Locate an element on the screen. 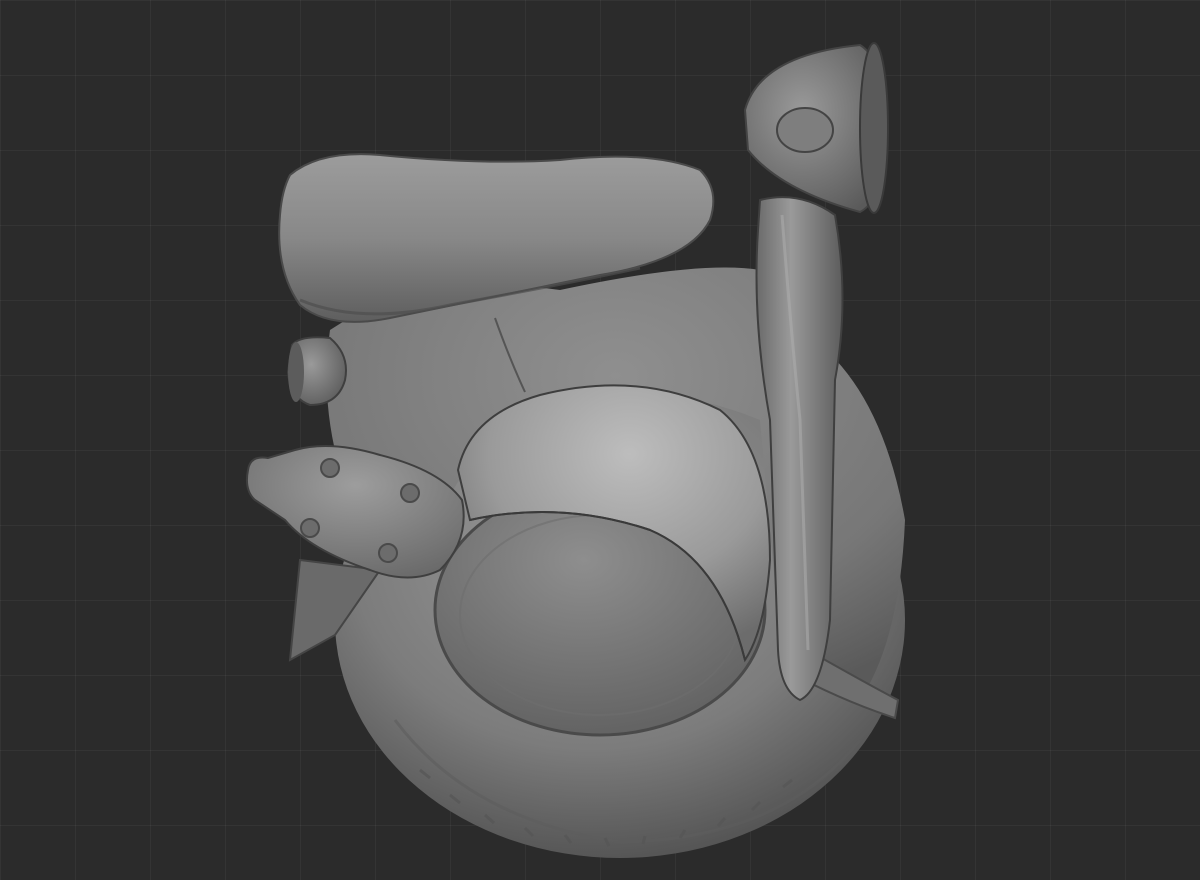  headlight is located at coordinates (816, 128).